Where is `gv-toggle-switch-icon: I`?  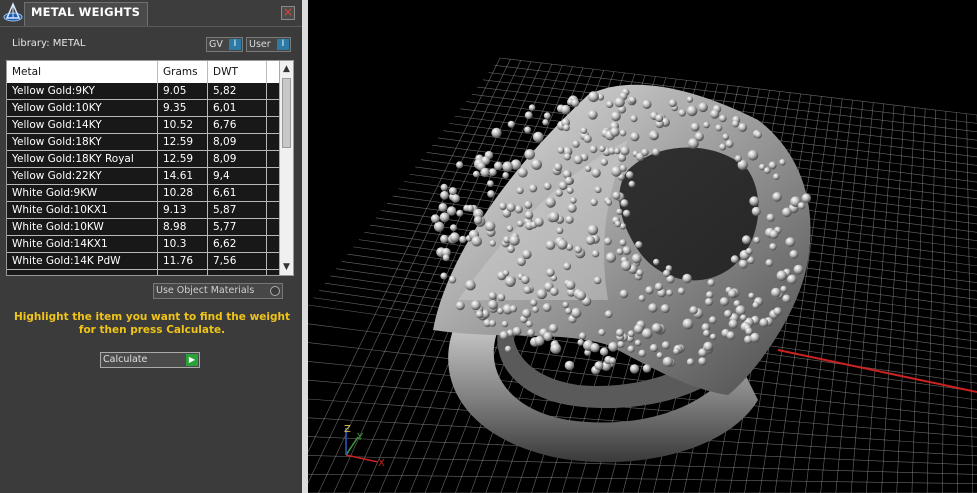
gv-toggle-switch-icon: I is located at coordinates (235, 44).